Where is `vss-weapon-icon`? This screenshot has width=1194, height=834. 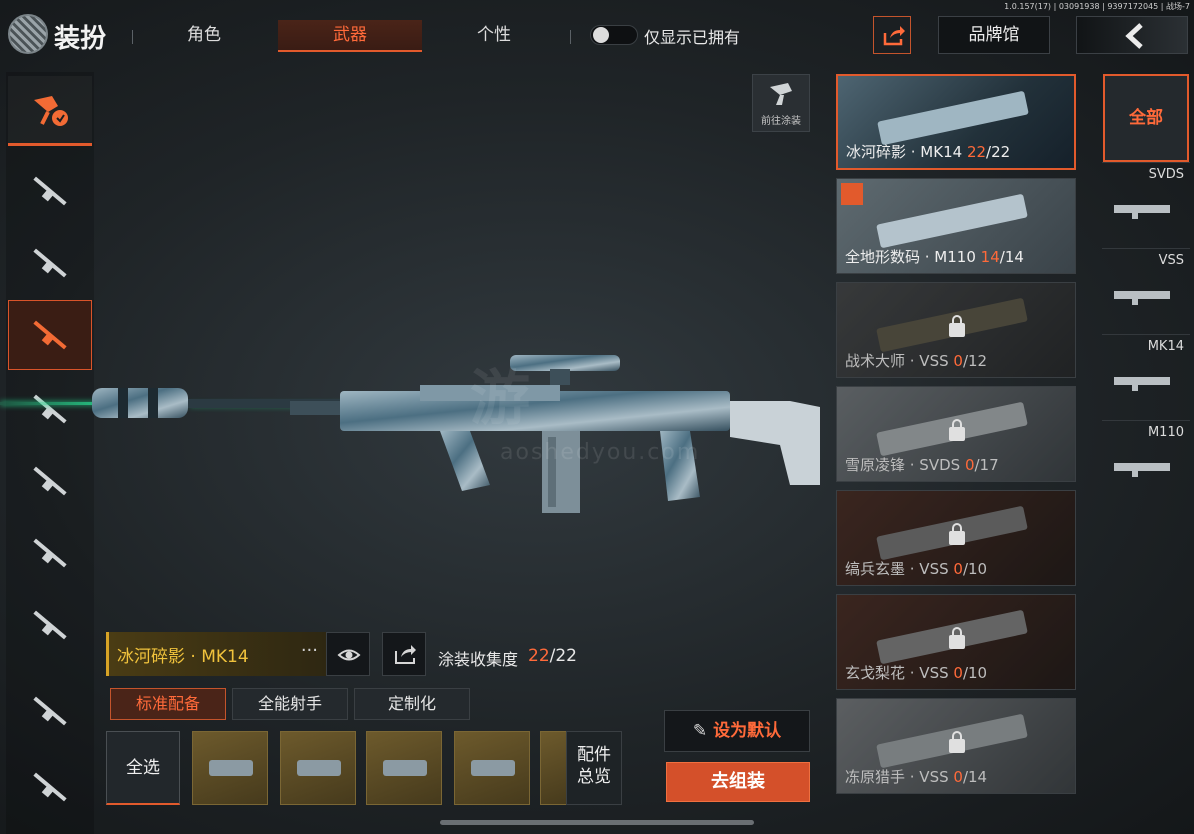 vss-weapon-icon is located at coordinates (1142, 298).